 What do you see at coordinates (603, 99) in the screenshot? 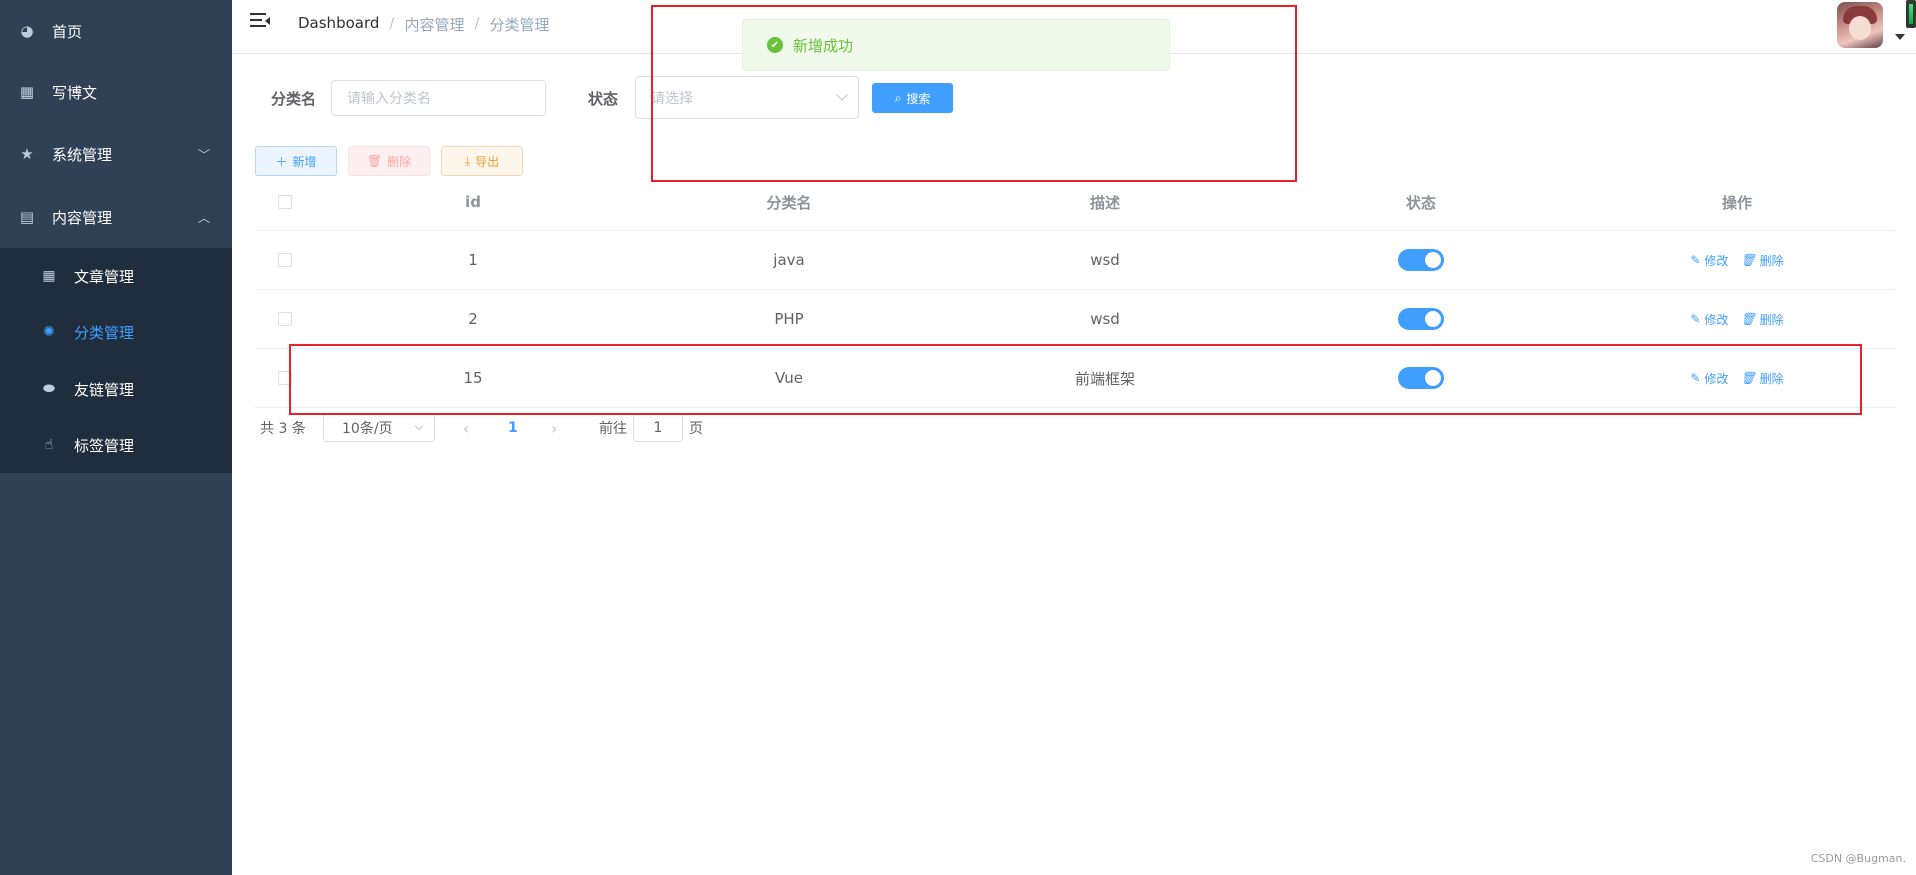
I see `status-label: 状态` at bounding box center [603, 99].